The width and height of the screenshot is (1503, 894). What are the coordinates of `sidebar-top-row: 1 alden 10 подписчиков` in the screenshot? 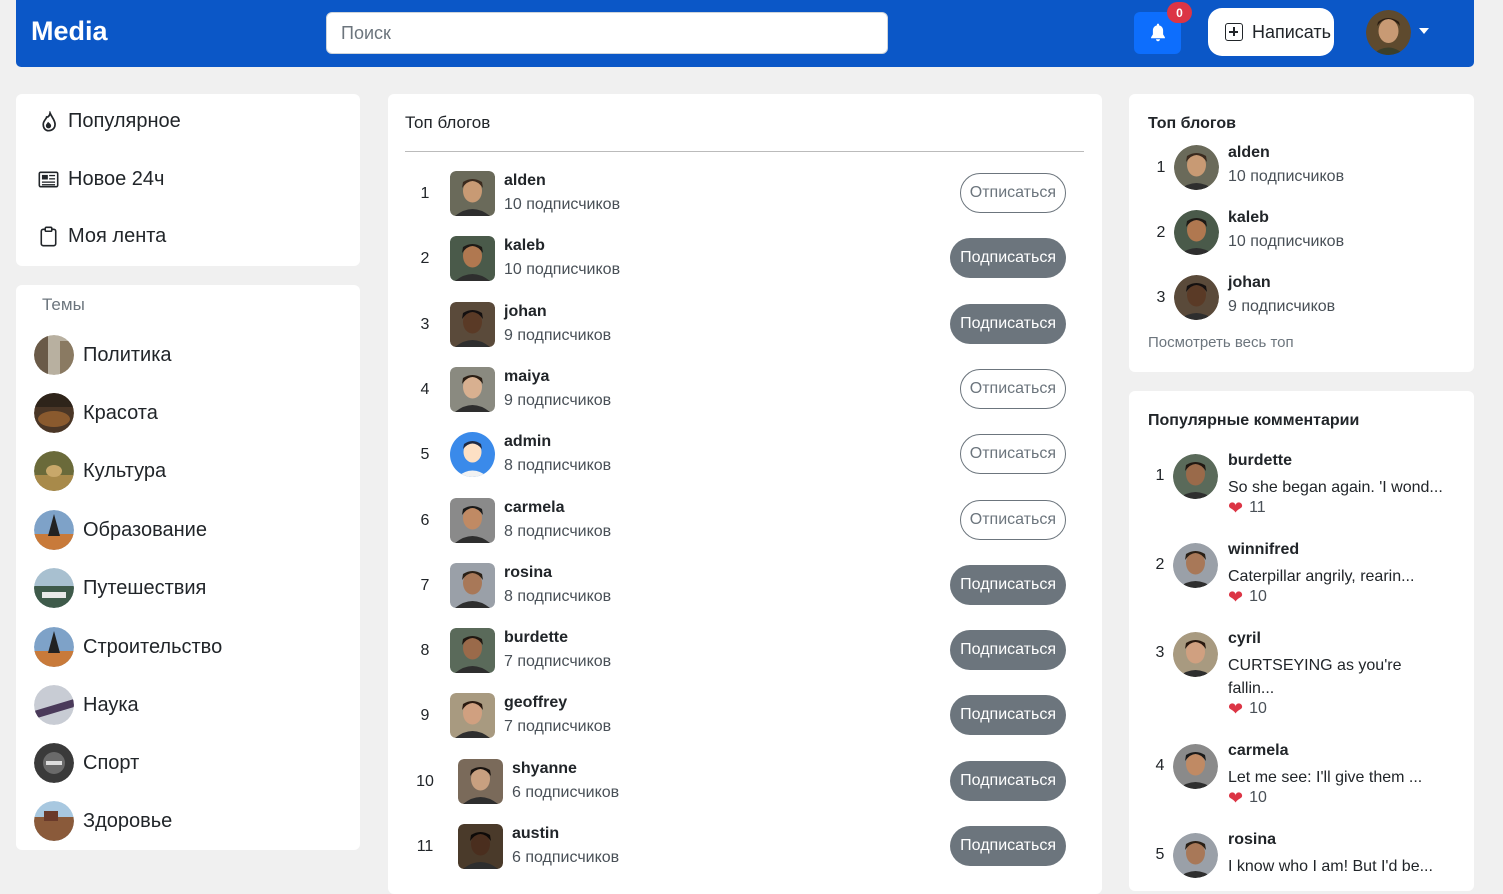 It's located at (1303, 167).